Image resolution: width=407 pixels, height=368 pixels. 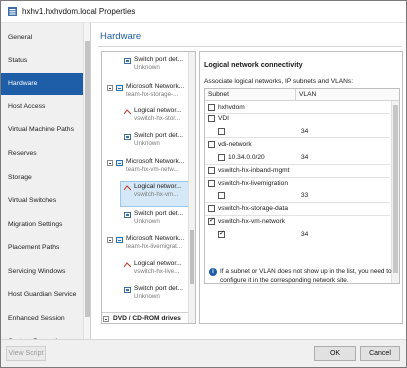 I want to click on nav-item-custom-properties: Custom Properties, so click(x=42, y=335).